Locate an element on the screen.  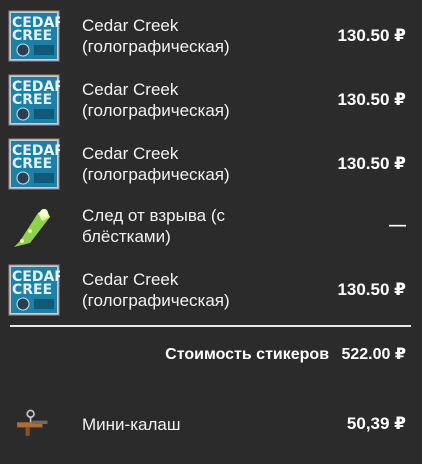
mini-kalash-charm-icon is located at coordinates (32, 422).